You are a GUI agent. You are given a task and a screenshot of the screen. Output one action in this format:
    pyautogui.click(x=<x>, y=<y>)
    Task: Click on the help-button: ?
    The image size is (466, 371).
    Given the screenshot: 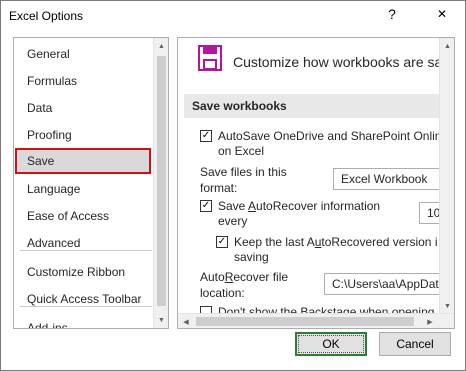 What is the action you would take?
    pyautogui.click(x=392, y=14)
    